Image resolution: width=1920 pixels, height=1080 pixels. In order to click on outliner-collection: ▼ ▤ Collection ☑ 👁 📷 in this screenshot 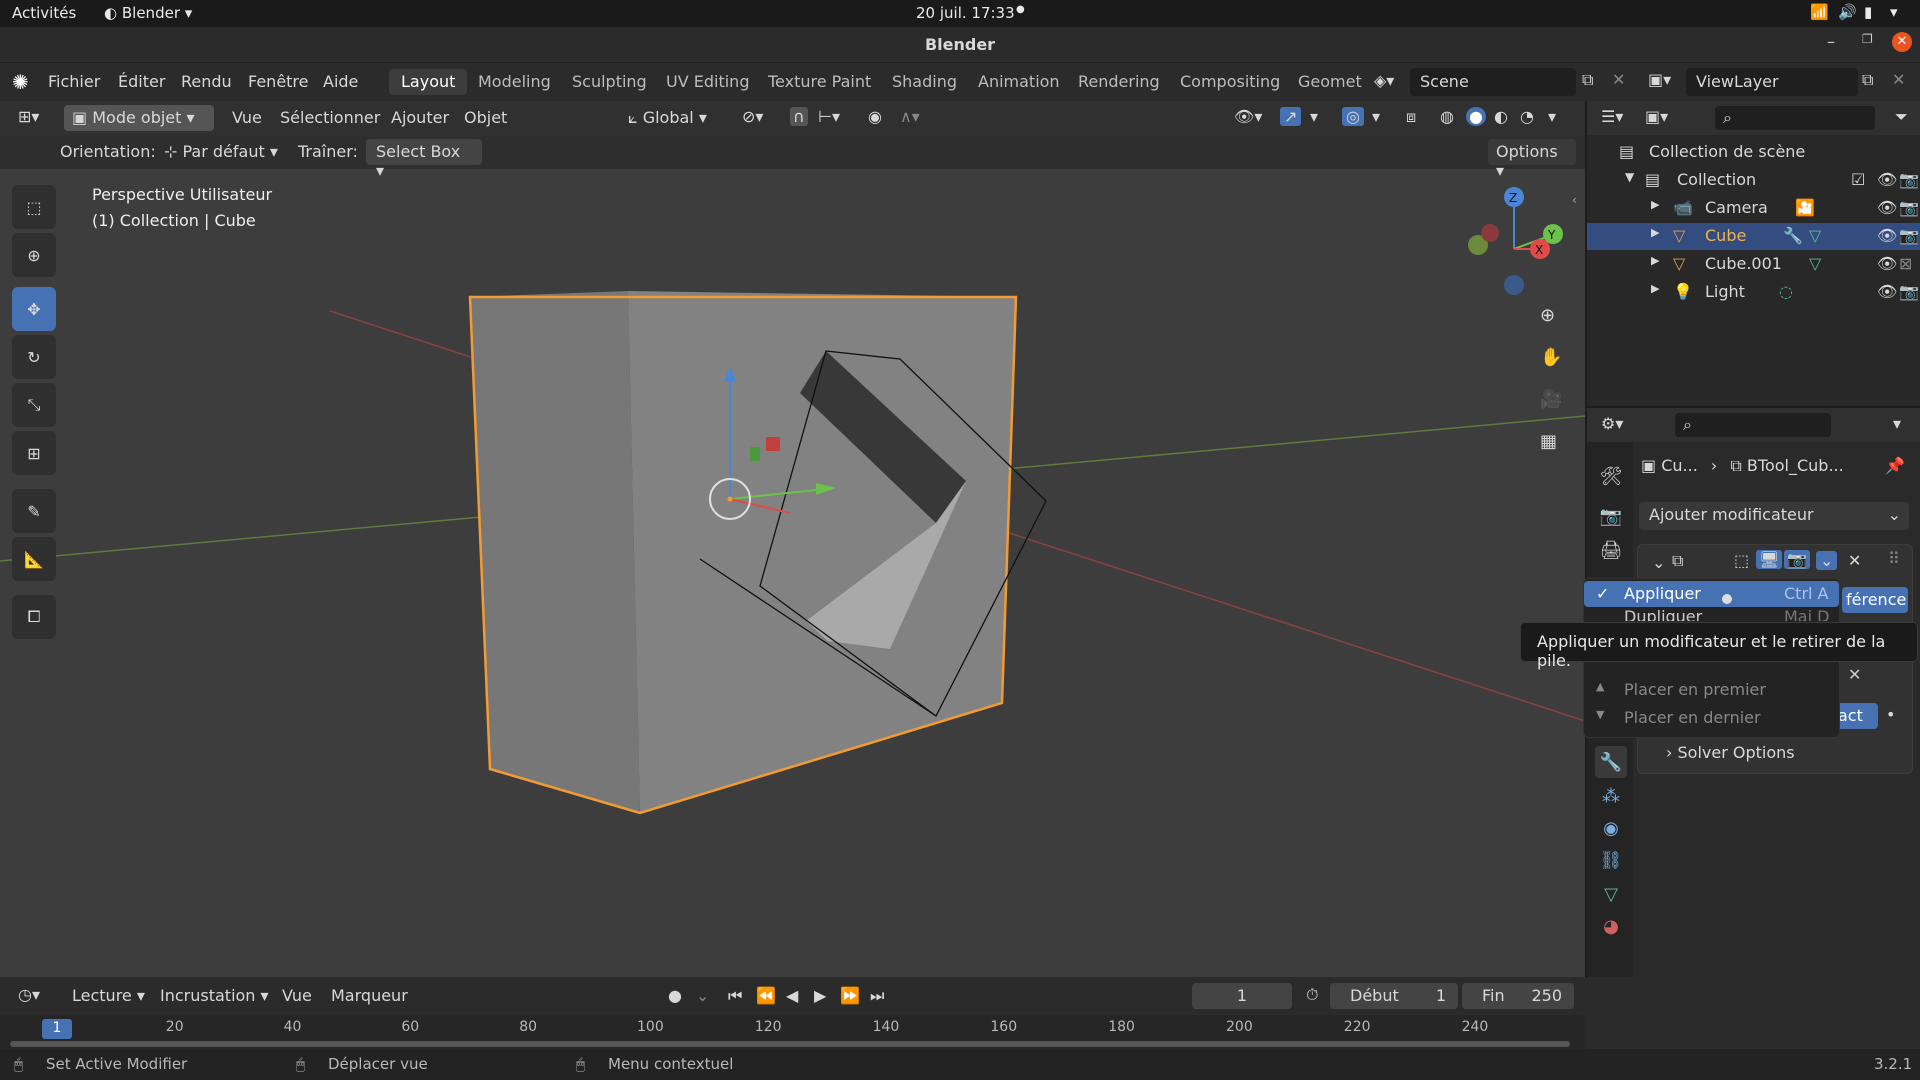, I will do `click(1753, 180)`.